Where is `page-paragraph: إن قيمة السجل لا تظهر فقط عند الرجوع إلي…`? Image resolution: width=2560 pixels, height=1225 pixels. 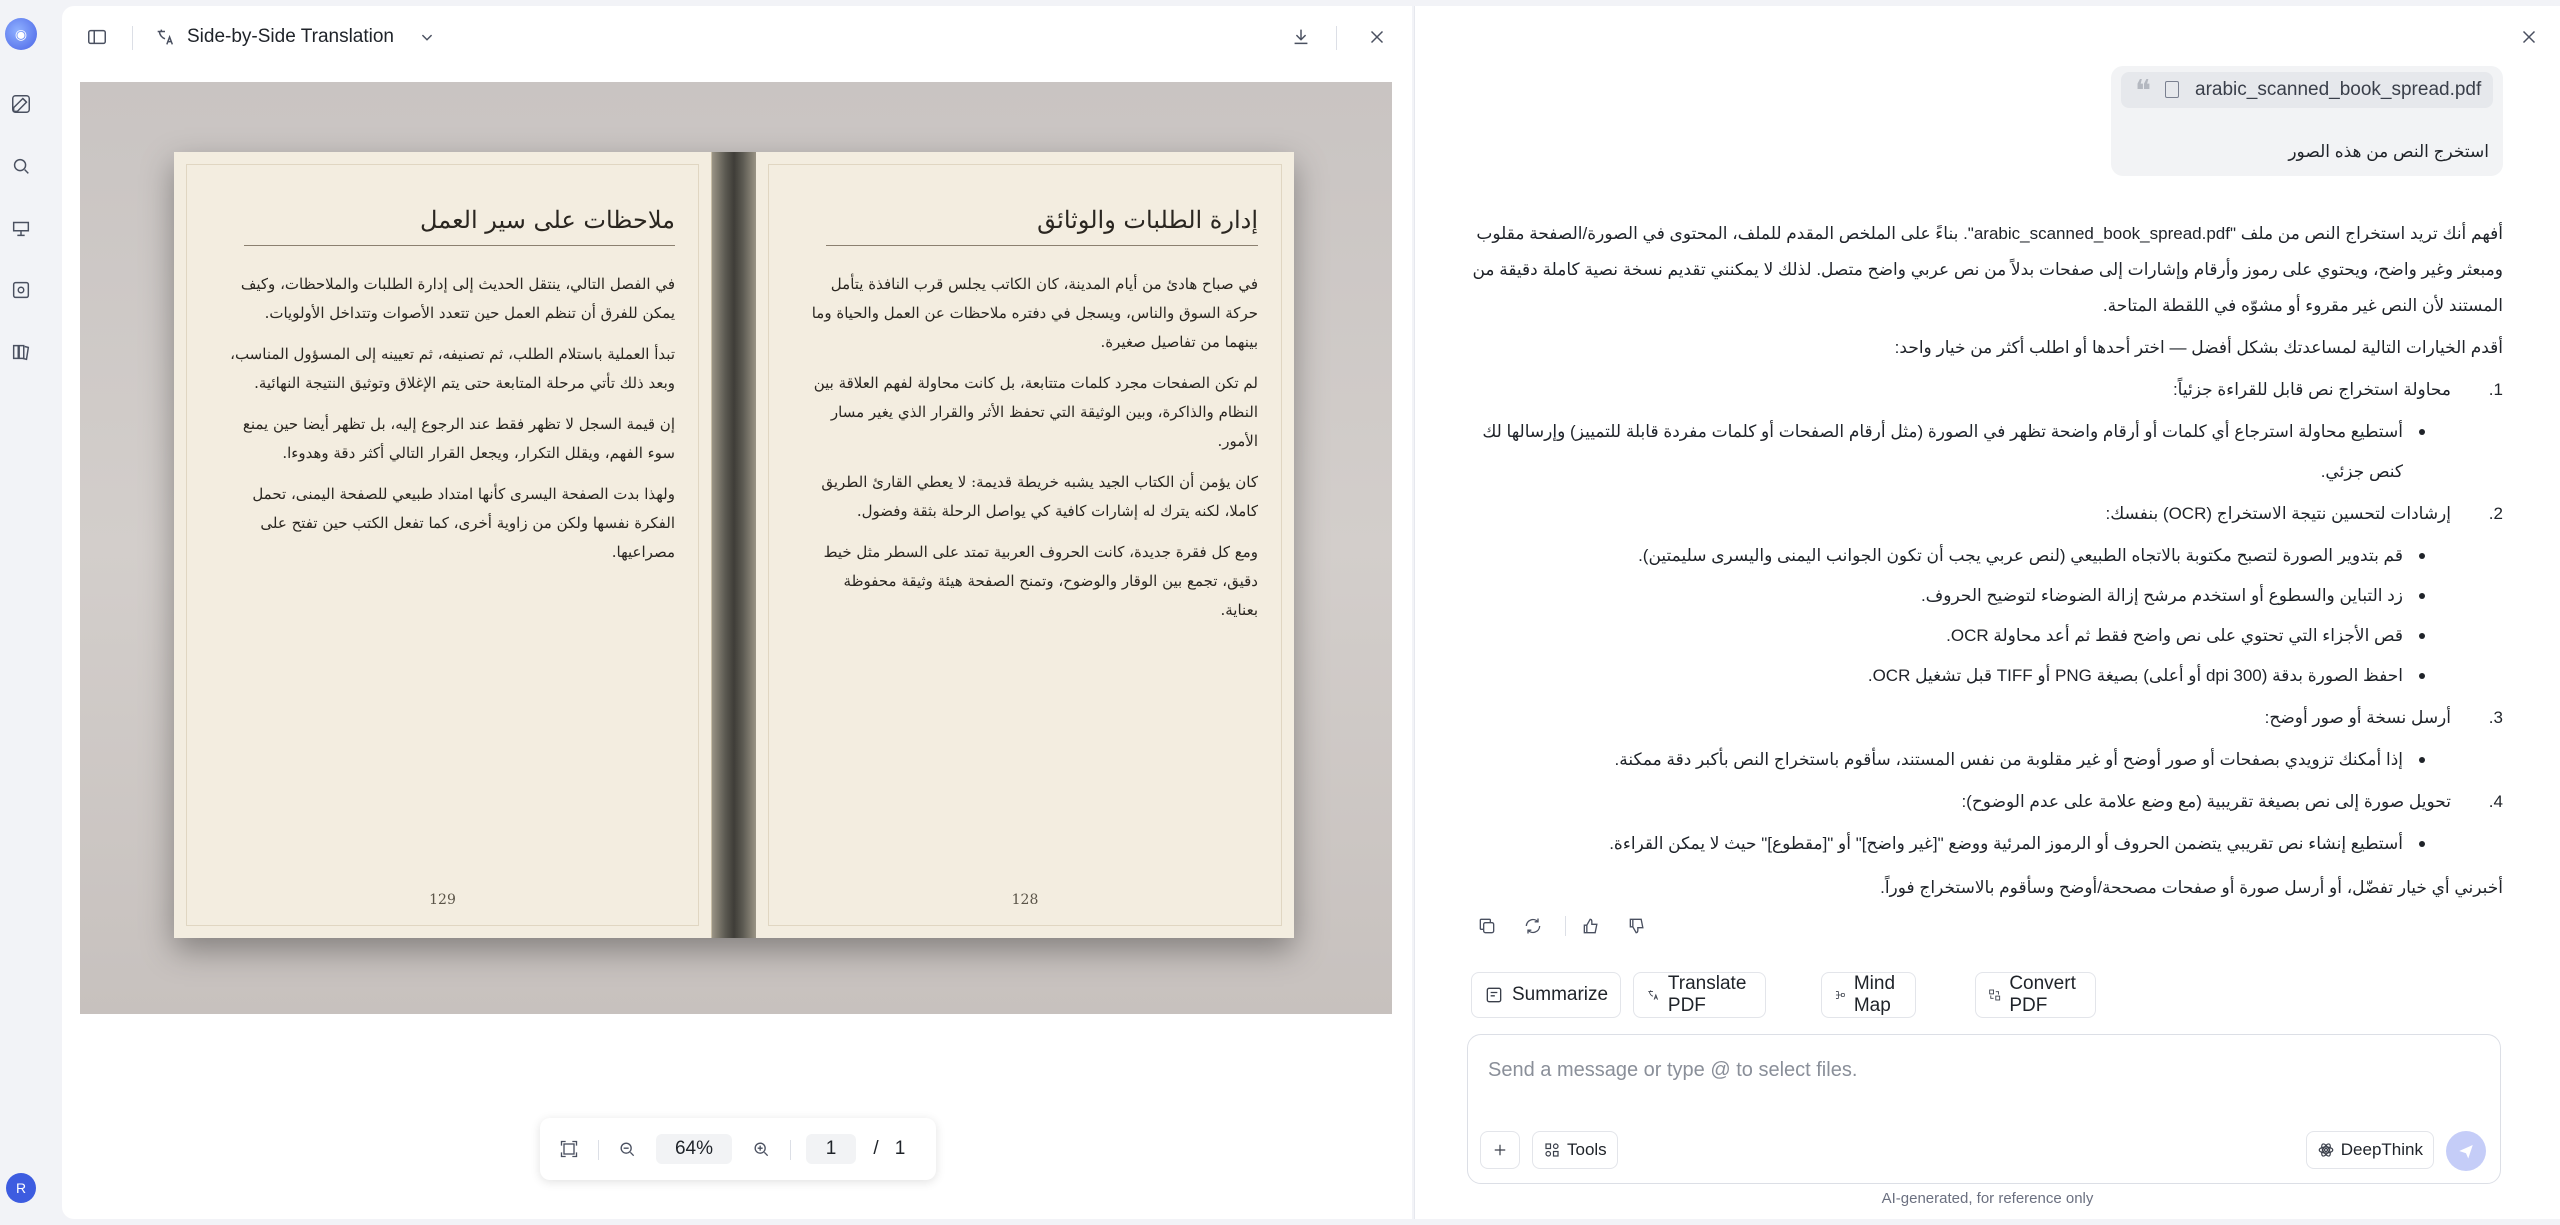 page-paragraph: إن قيمة السجل لا تظهر فقط عند الرجوع إلي… is located at coordinates (458, 438).